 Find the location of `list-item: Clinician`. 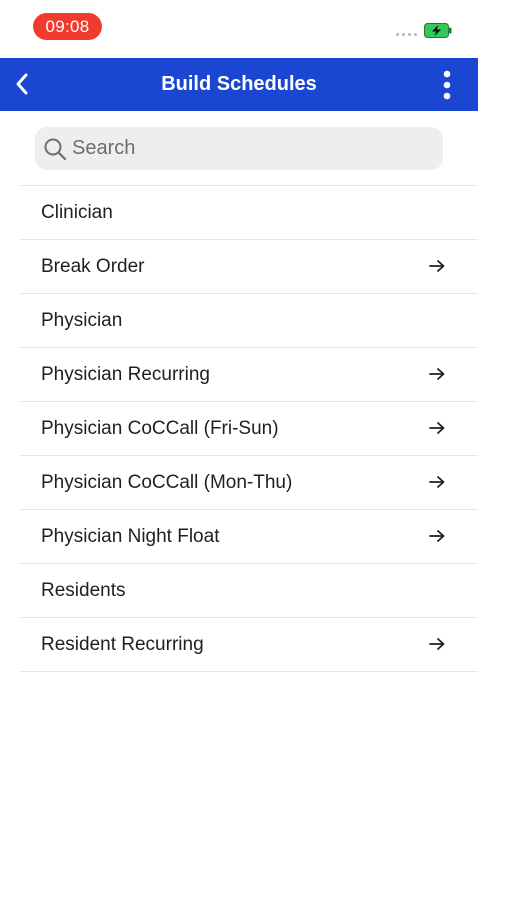

list-item: Clinician is located at coordinates (249, 213).